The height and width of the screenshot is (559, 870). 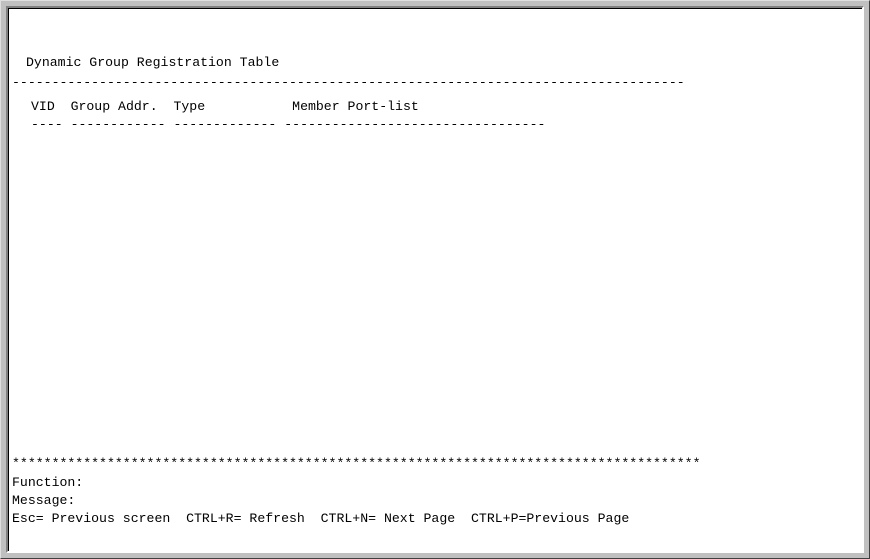 I want to click on table-header: VID Group Addr. Type Member Port-list, so click(x=225, y=106).